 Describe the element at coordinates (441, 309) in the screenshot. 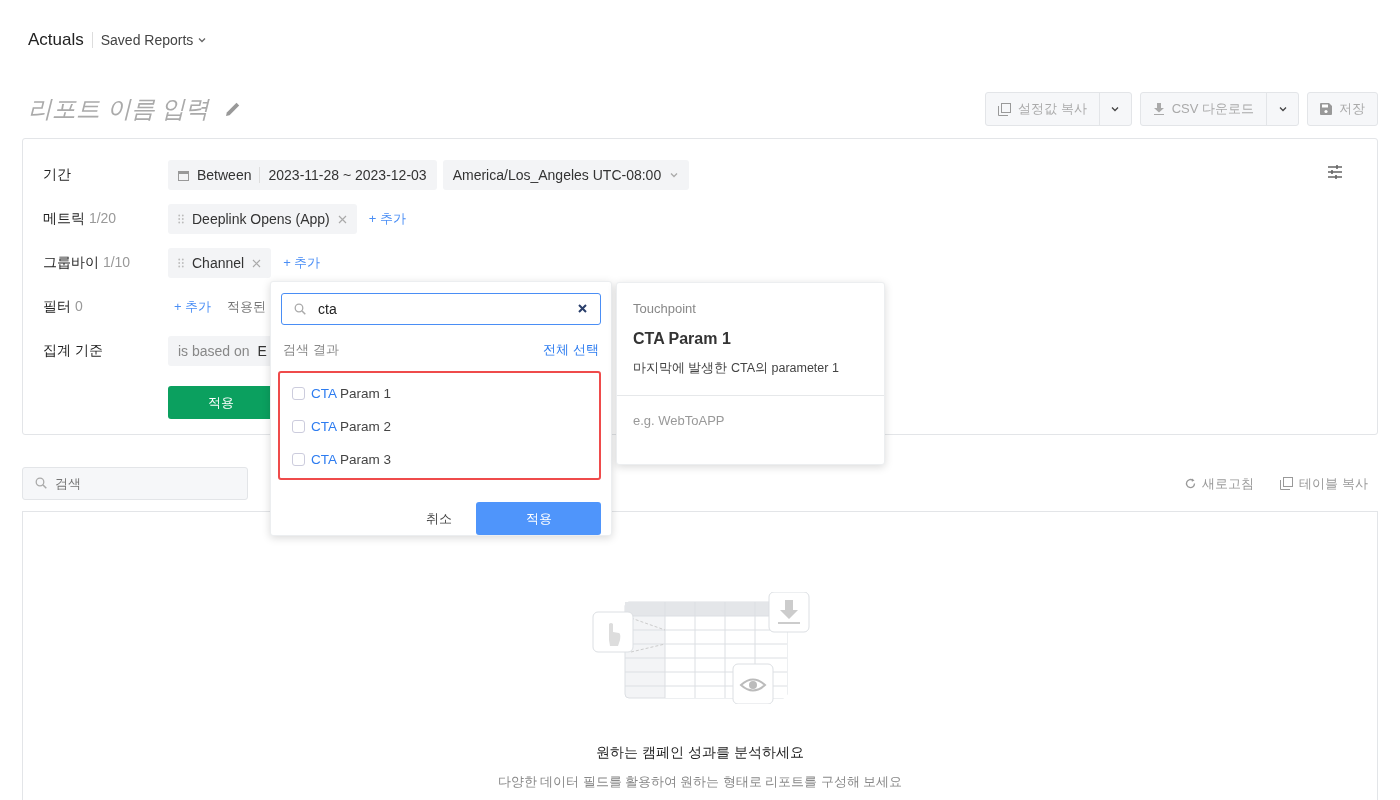

I see `field-search-field: cta` at that location.